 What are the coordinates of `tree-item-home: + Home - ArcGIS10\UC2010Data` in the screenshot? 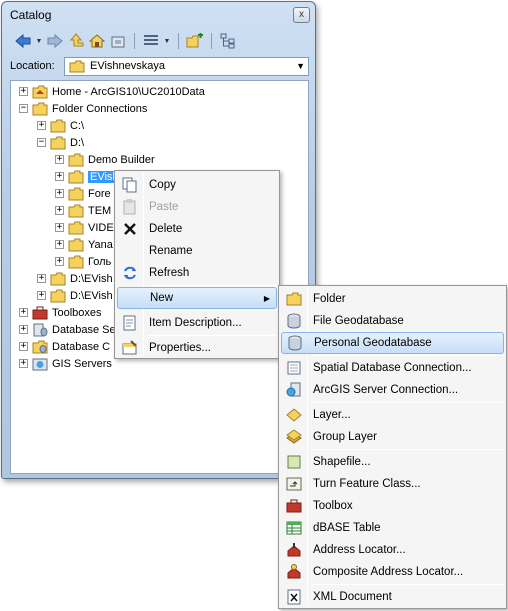 It's located at (112, 91).